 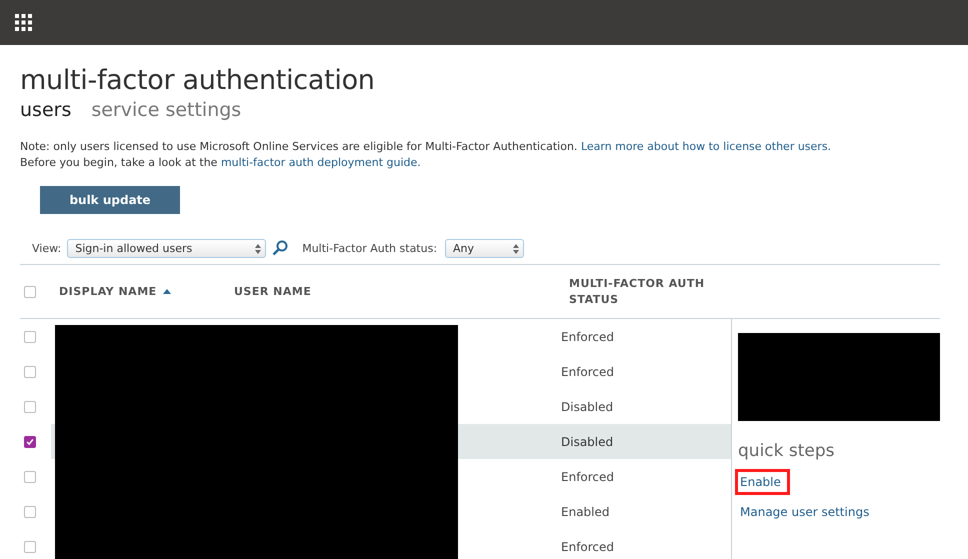 I want to click on note-text: Before you begin, take a look at the, so click(x=119, y=162).